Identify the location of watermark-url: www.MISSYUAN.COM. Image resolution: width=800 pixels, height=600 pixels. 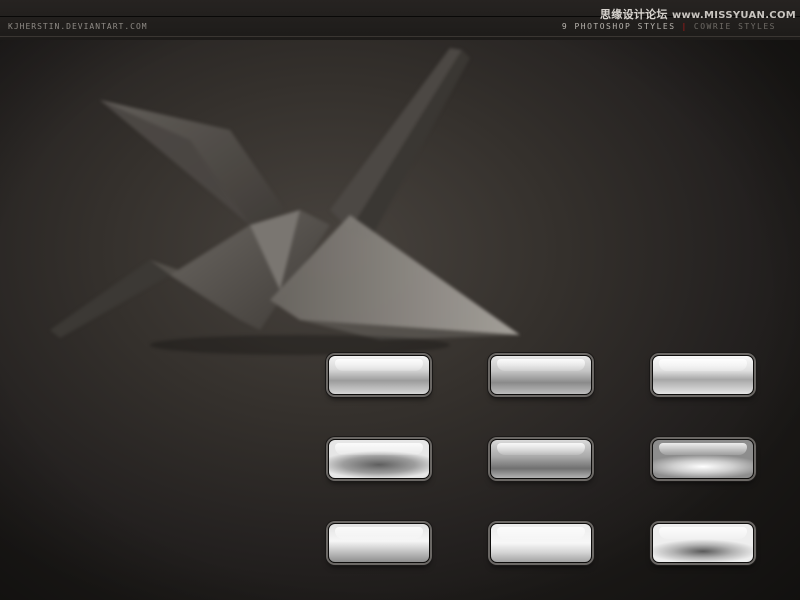
(733, 15).